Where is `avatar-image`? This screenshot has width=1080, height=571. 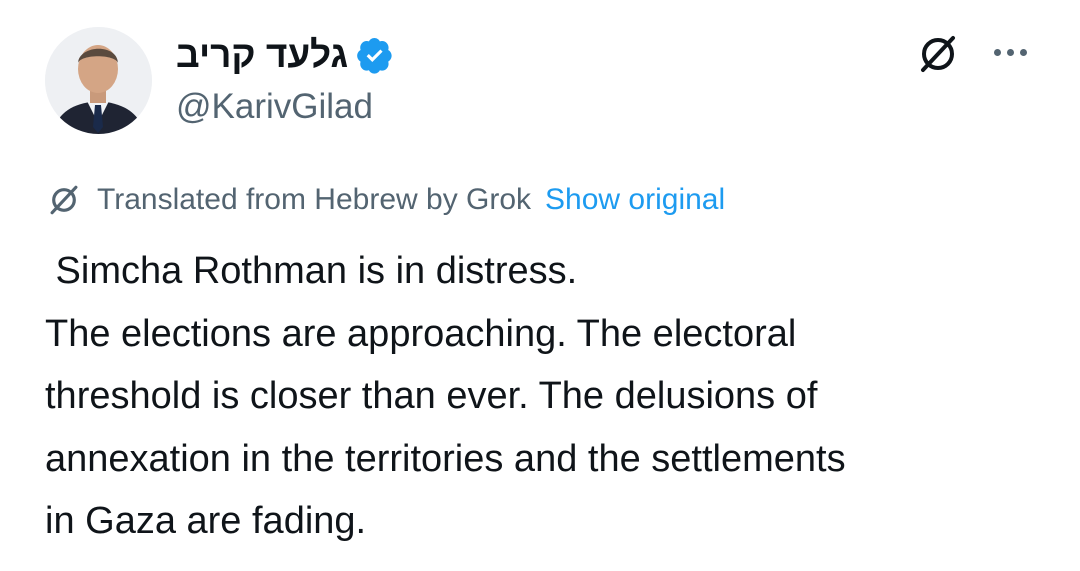
avatar-image is located at coordinates (98, 80).